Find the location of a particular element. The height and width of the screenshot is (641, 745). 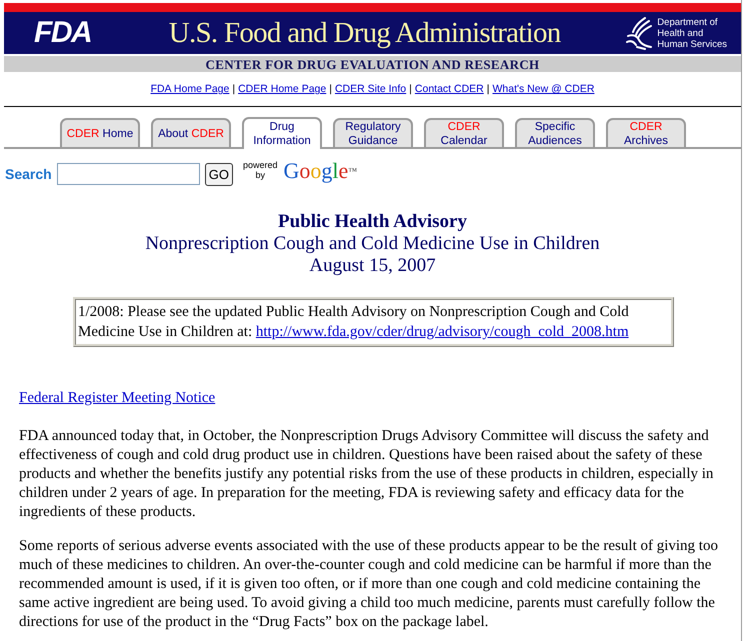

nav-link: Contact CDER is located at coordinates (449, 90).